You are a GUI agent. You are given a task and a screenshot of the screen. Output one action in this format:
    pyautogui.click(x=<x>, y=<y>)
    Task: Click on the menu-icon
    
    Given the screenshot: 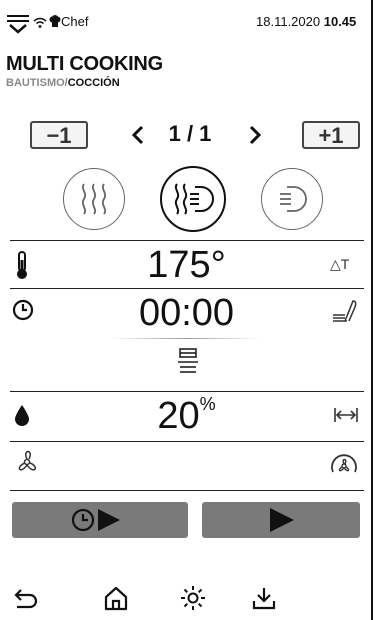 What is the action you would take?
    pyautogui.click(x=18, y=24)
    